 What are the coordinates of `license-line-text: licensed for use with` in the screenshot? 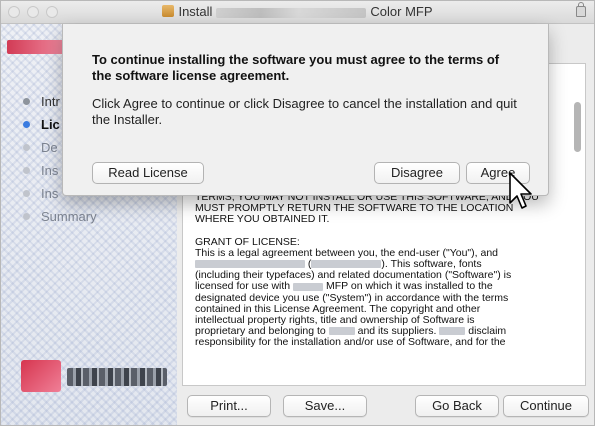 It's located at (243, 286).